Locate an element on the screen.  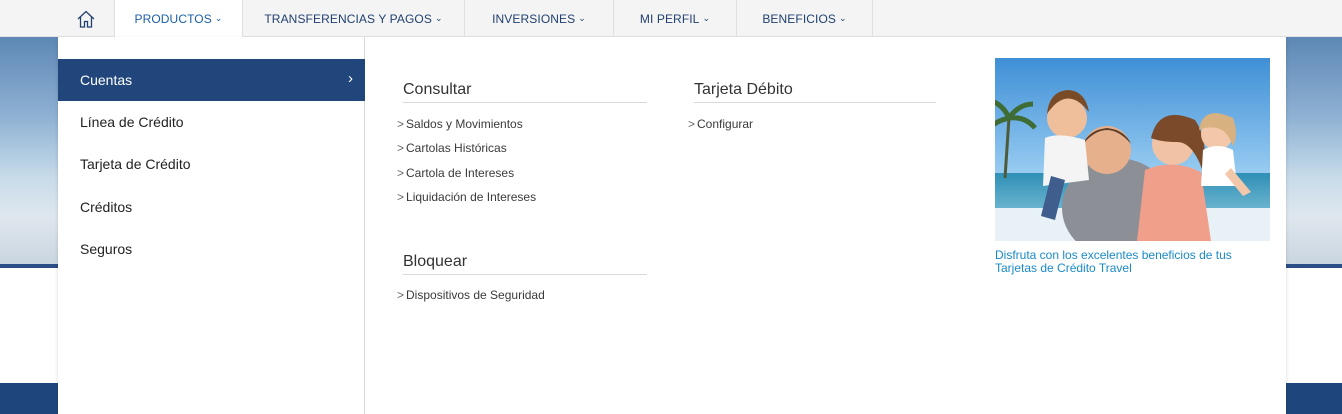
link-cartola-de-intereses: > Cartola de Intereses is located at coordinates (455, 173).